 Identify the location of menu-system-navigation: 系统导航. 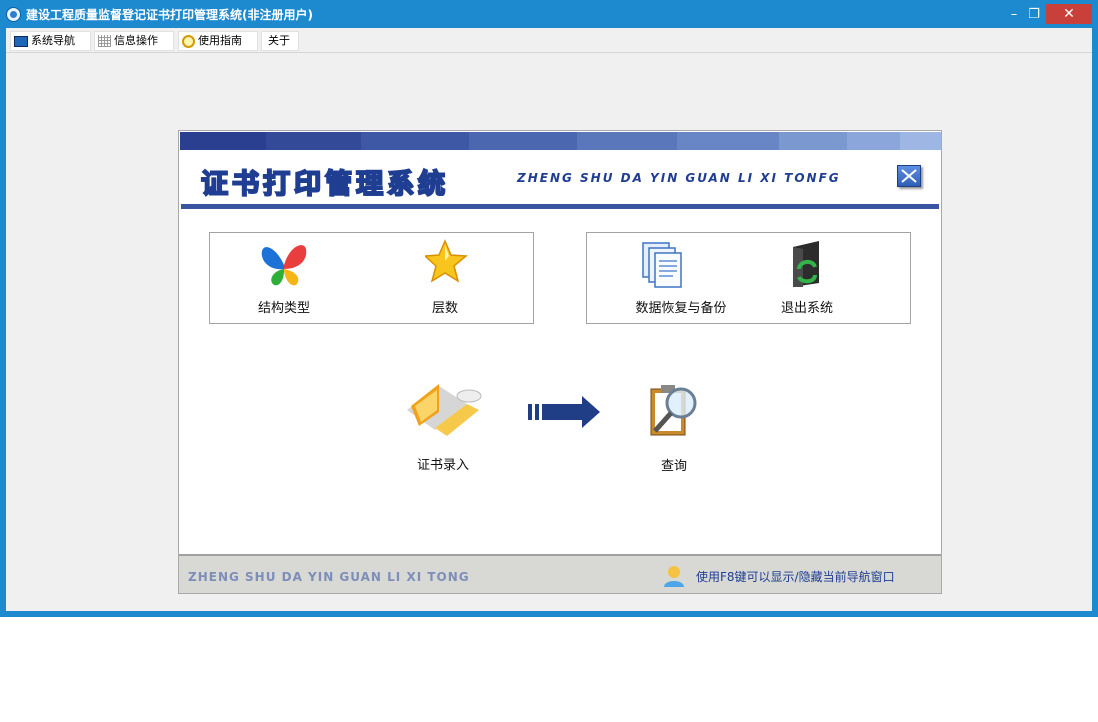
(50, 41).